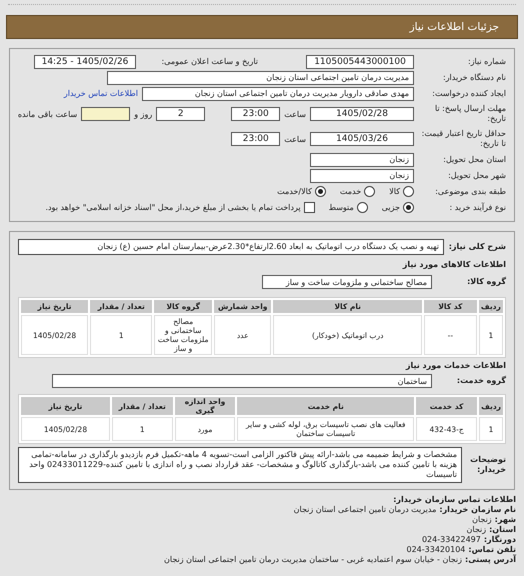 This screenshot has width=524, height=576. Describe the element at coordinates (486, 61) in the screenshot. I see `field-label: شماره نیاز:` at that location.